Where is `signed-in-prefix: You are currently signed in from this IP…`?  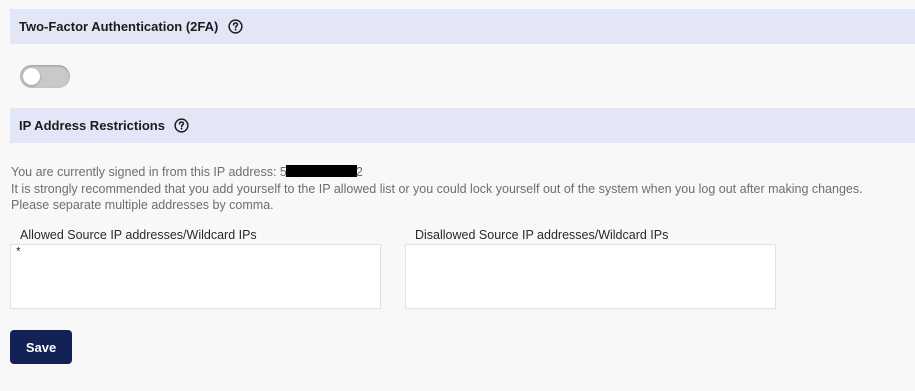
signed-in-prefix: You are currently signed in from this IP… is located at coordinates (145, 172).